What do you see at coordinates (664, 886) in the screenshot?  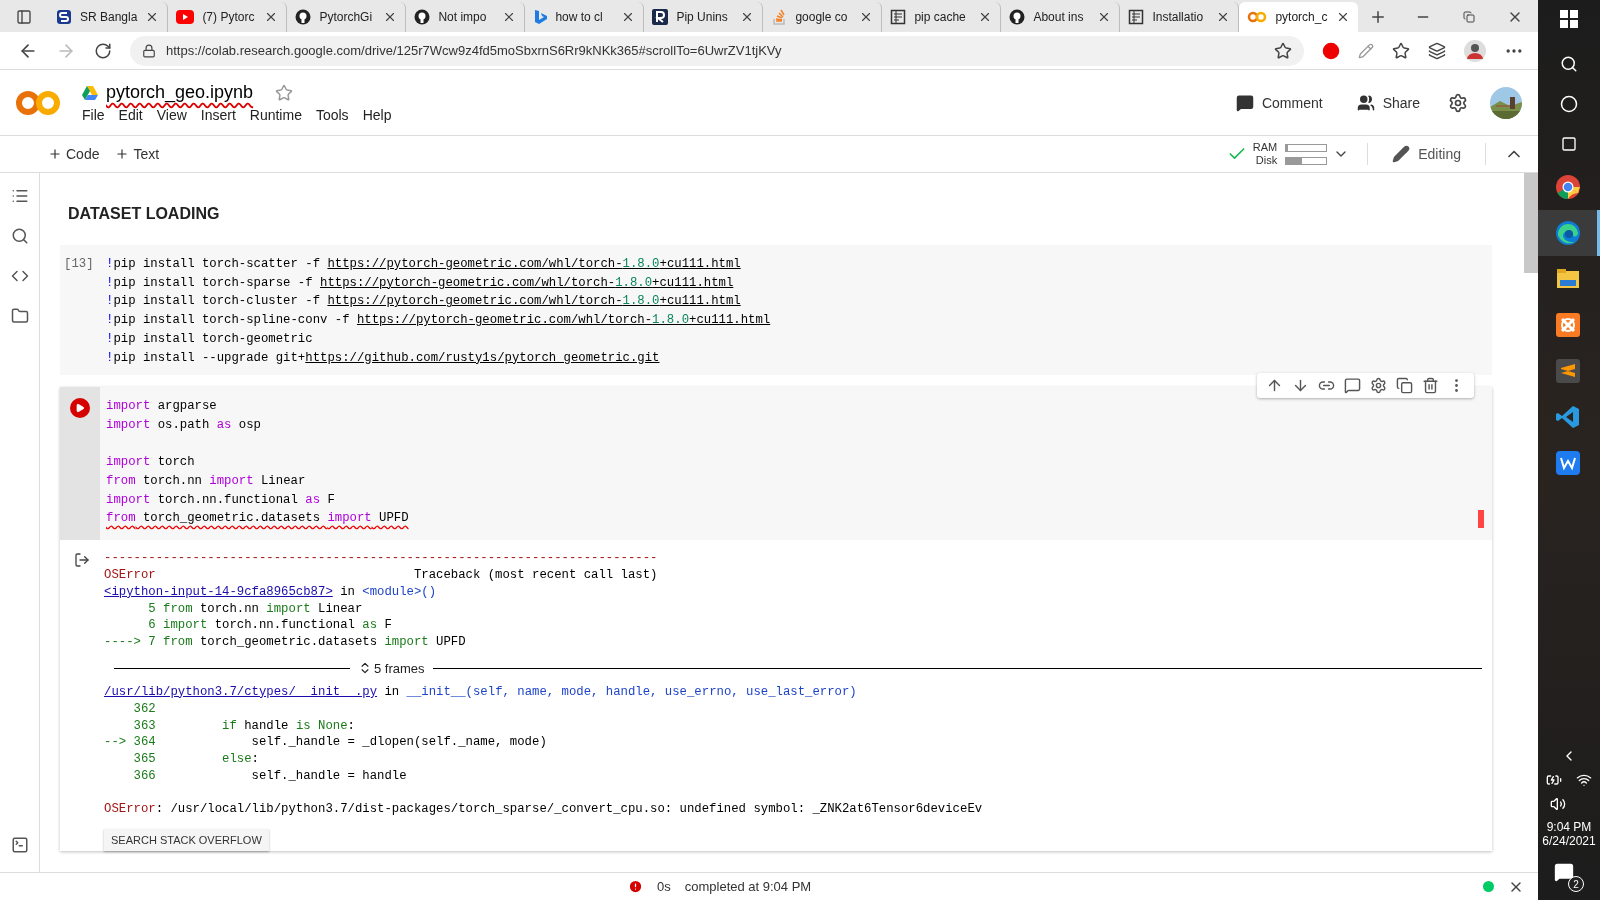 I see `duration-text: 0s` at bounding box center [664, 886].